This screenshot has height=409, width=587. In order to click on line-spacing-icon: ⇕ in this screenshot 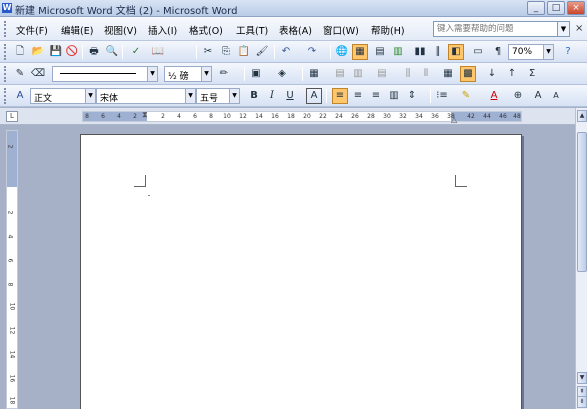, I will do `click(412, 96)`.